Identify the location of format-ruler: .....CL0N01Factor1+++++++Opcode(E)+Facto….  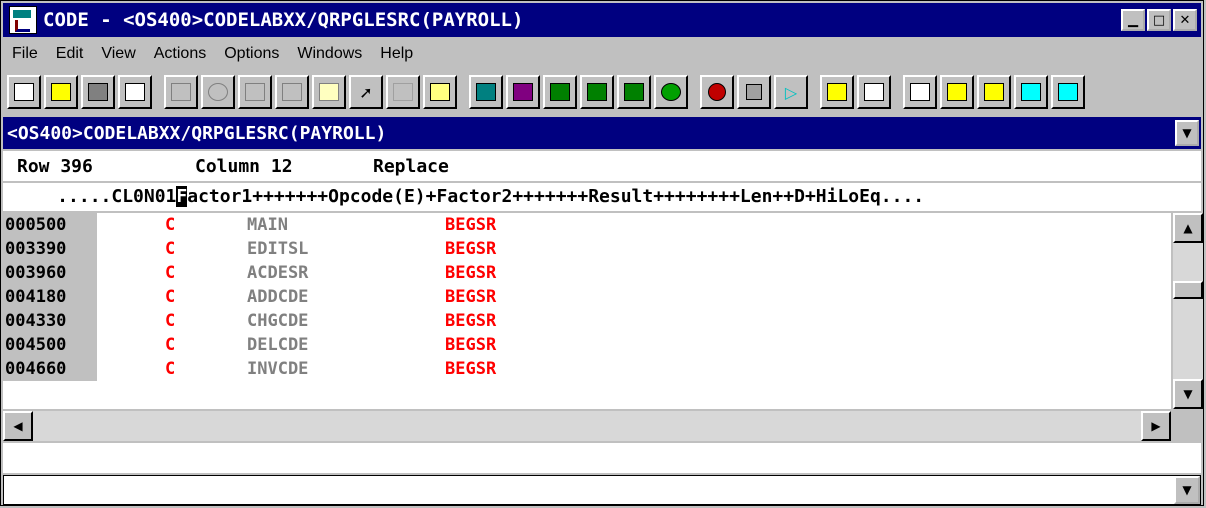
(602, 197).